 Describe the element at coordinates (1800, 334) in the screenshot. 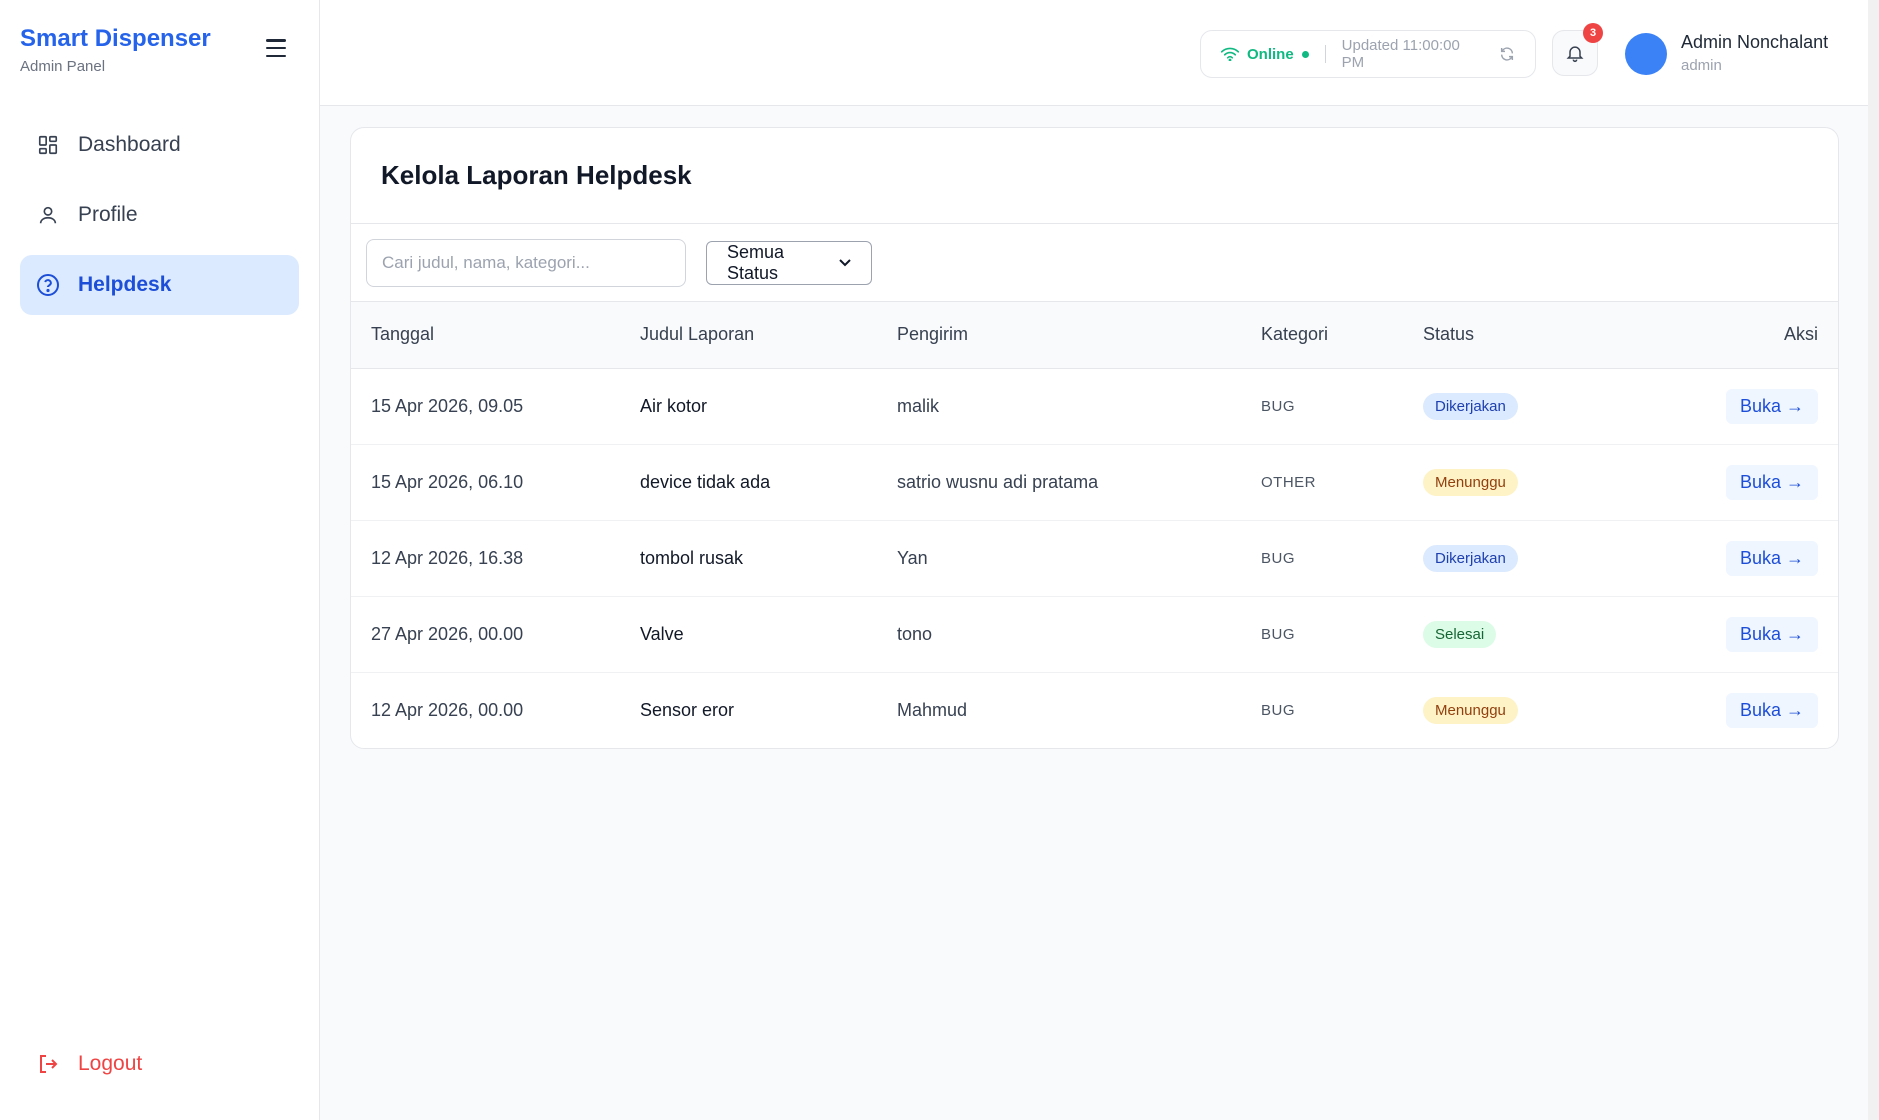

I see `column-header-action: Aksi` at that location.